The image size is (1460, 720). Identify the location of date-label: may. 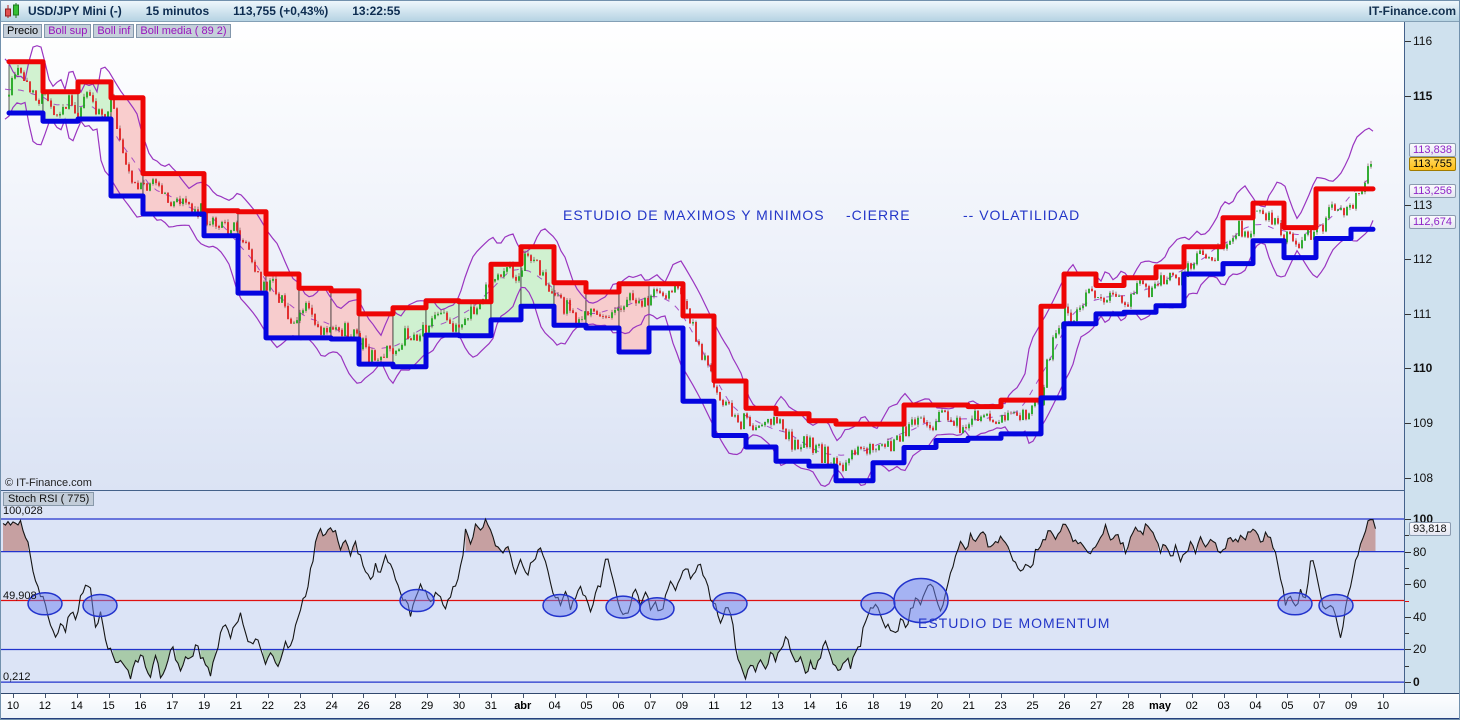
(1159, 706).